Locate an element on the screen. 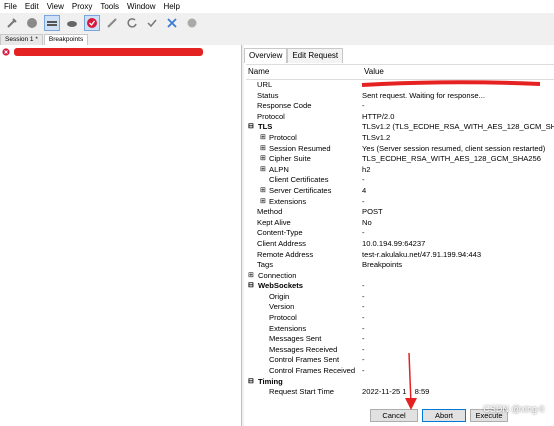 The image size is (554, 426). check-icon is located at coordinates (152, 23).